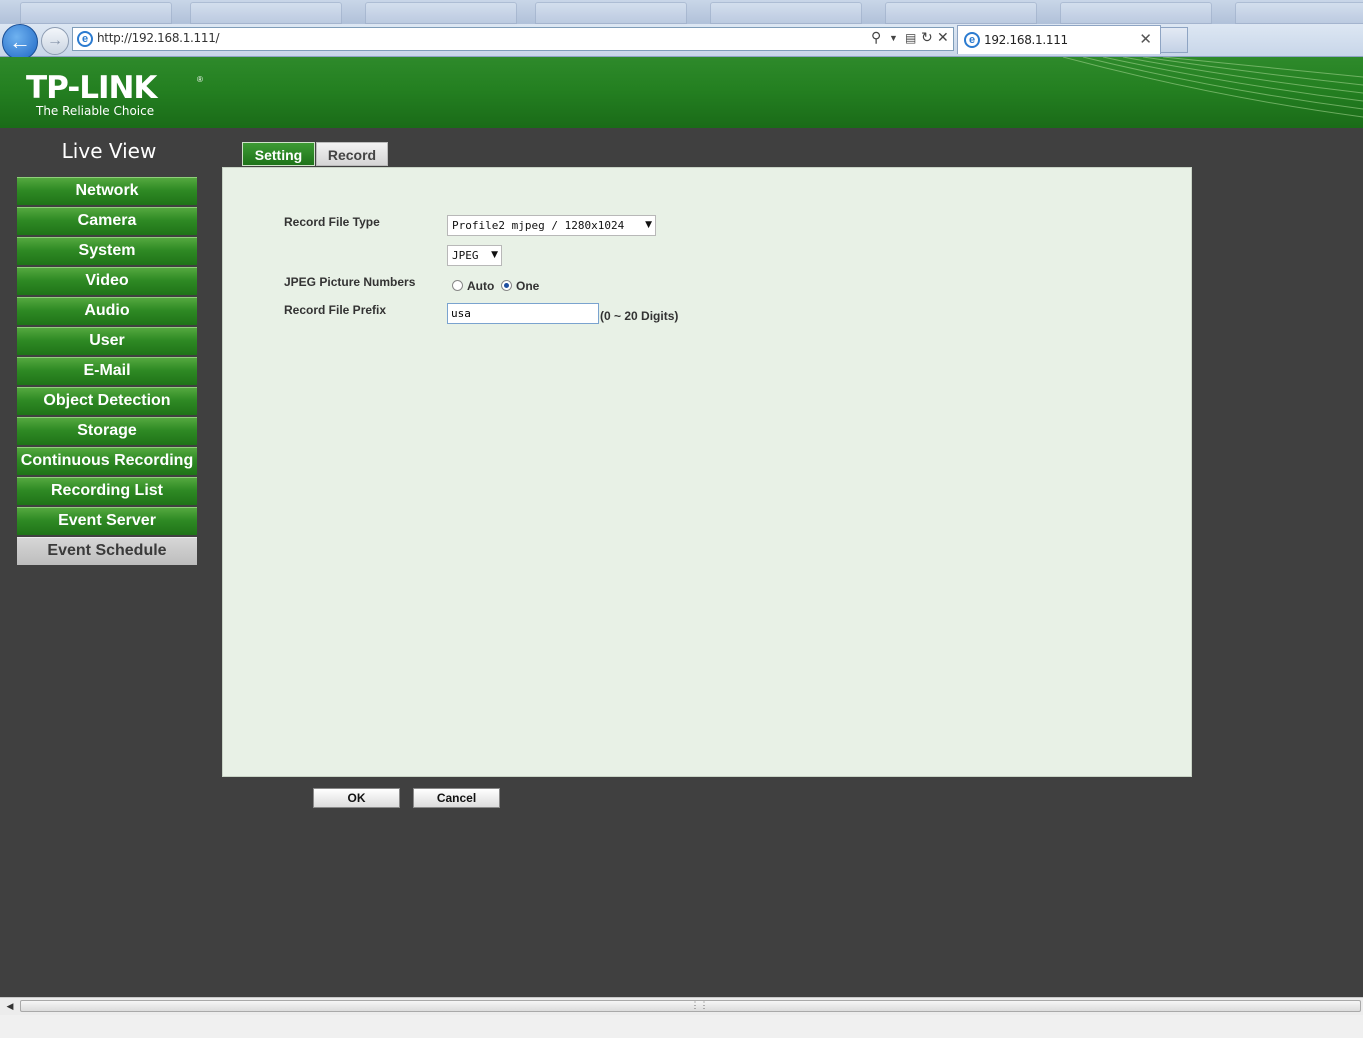 The width and height of the screenshot is (1363, 1038). I want to click on active-browser-tab: e 192.168.1.111 ✕, so click(1059, 39).